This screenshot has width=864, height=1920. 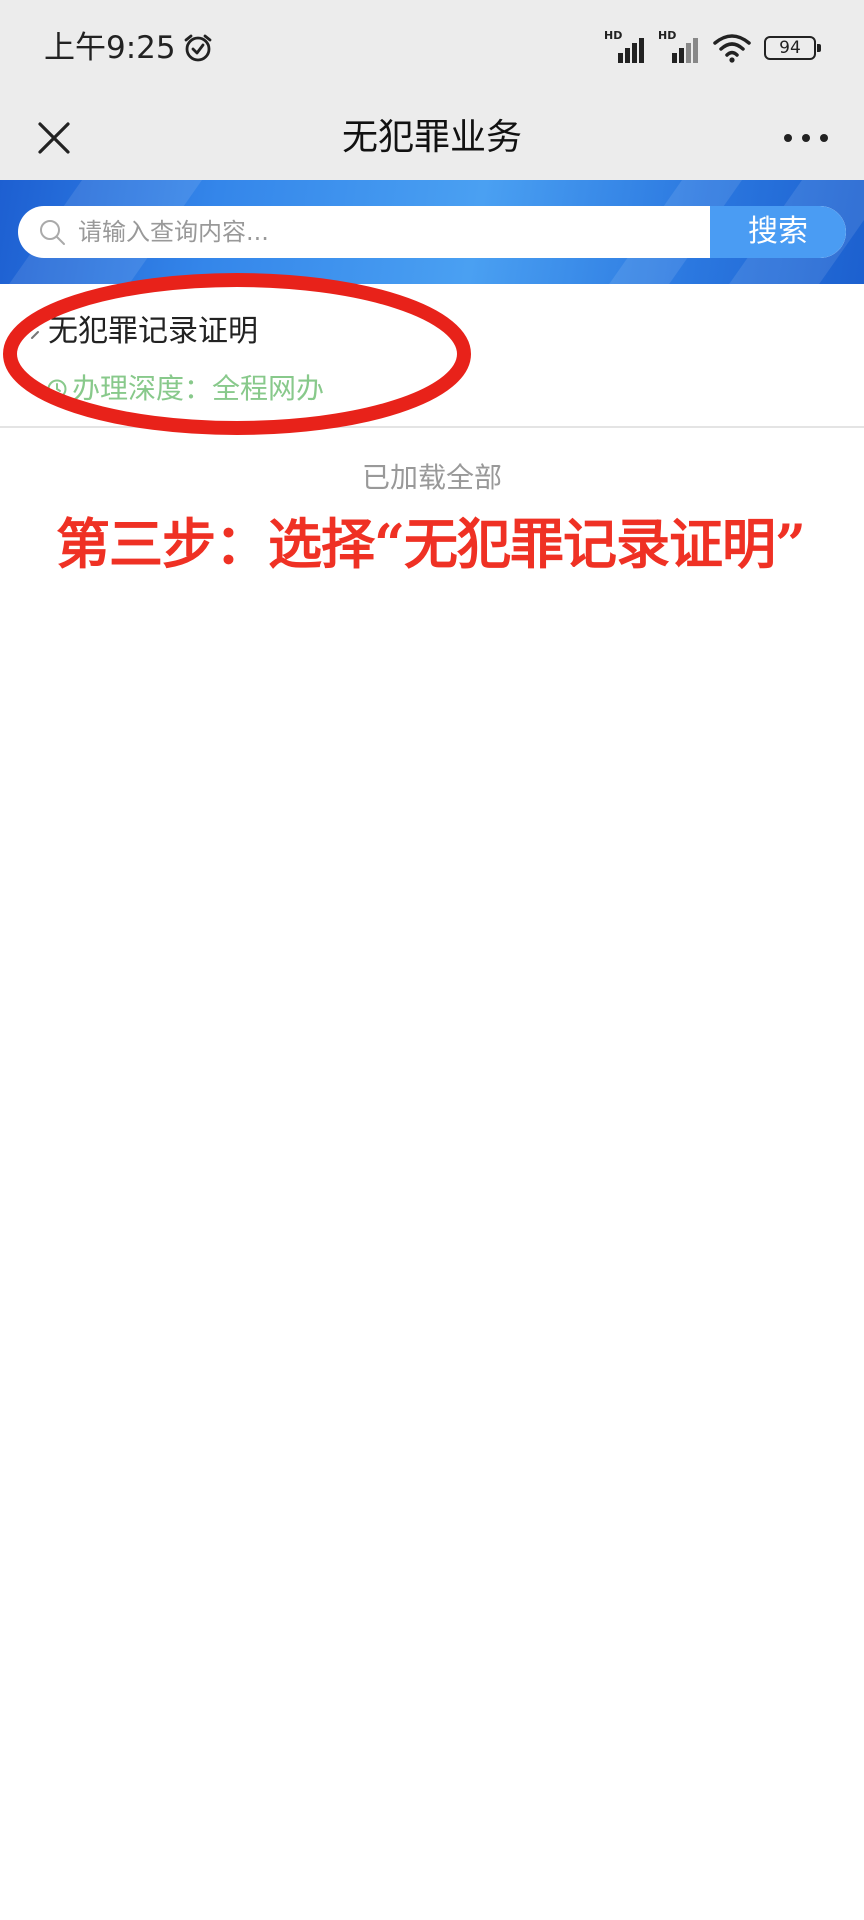 I want to click on cell-signal-2-icon: HD, so click(x=679, y=46).